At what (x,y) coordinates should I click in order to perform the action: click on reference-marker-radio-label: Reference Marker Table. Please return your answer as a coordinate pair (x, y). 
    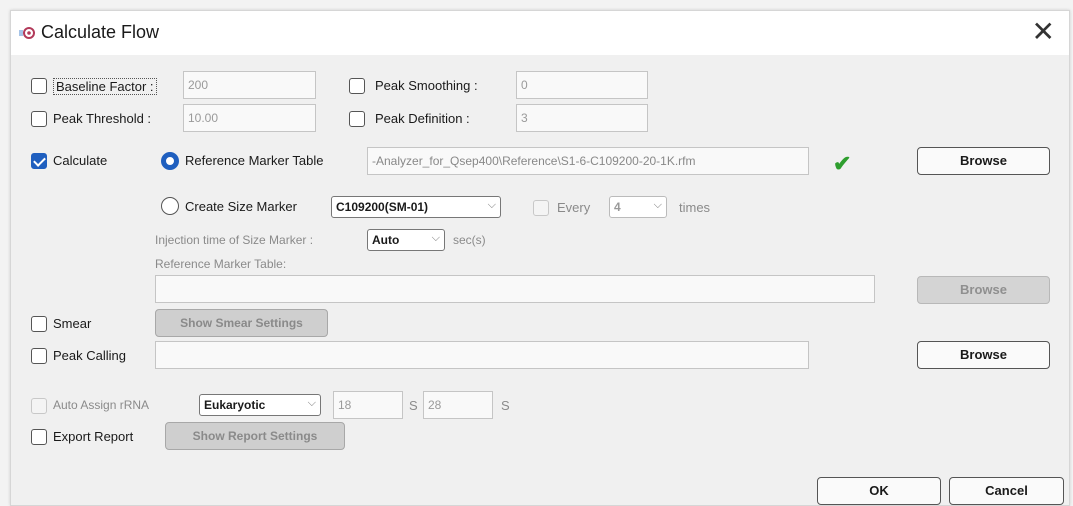
    Looking at the image, I should click on (254, 160).